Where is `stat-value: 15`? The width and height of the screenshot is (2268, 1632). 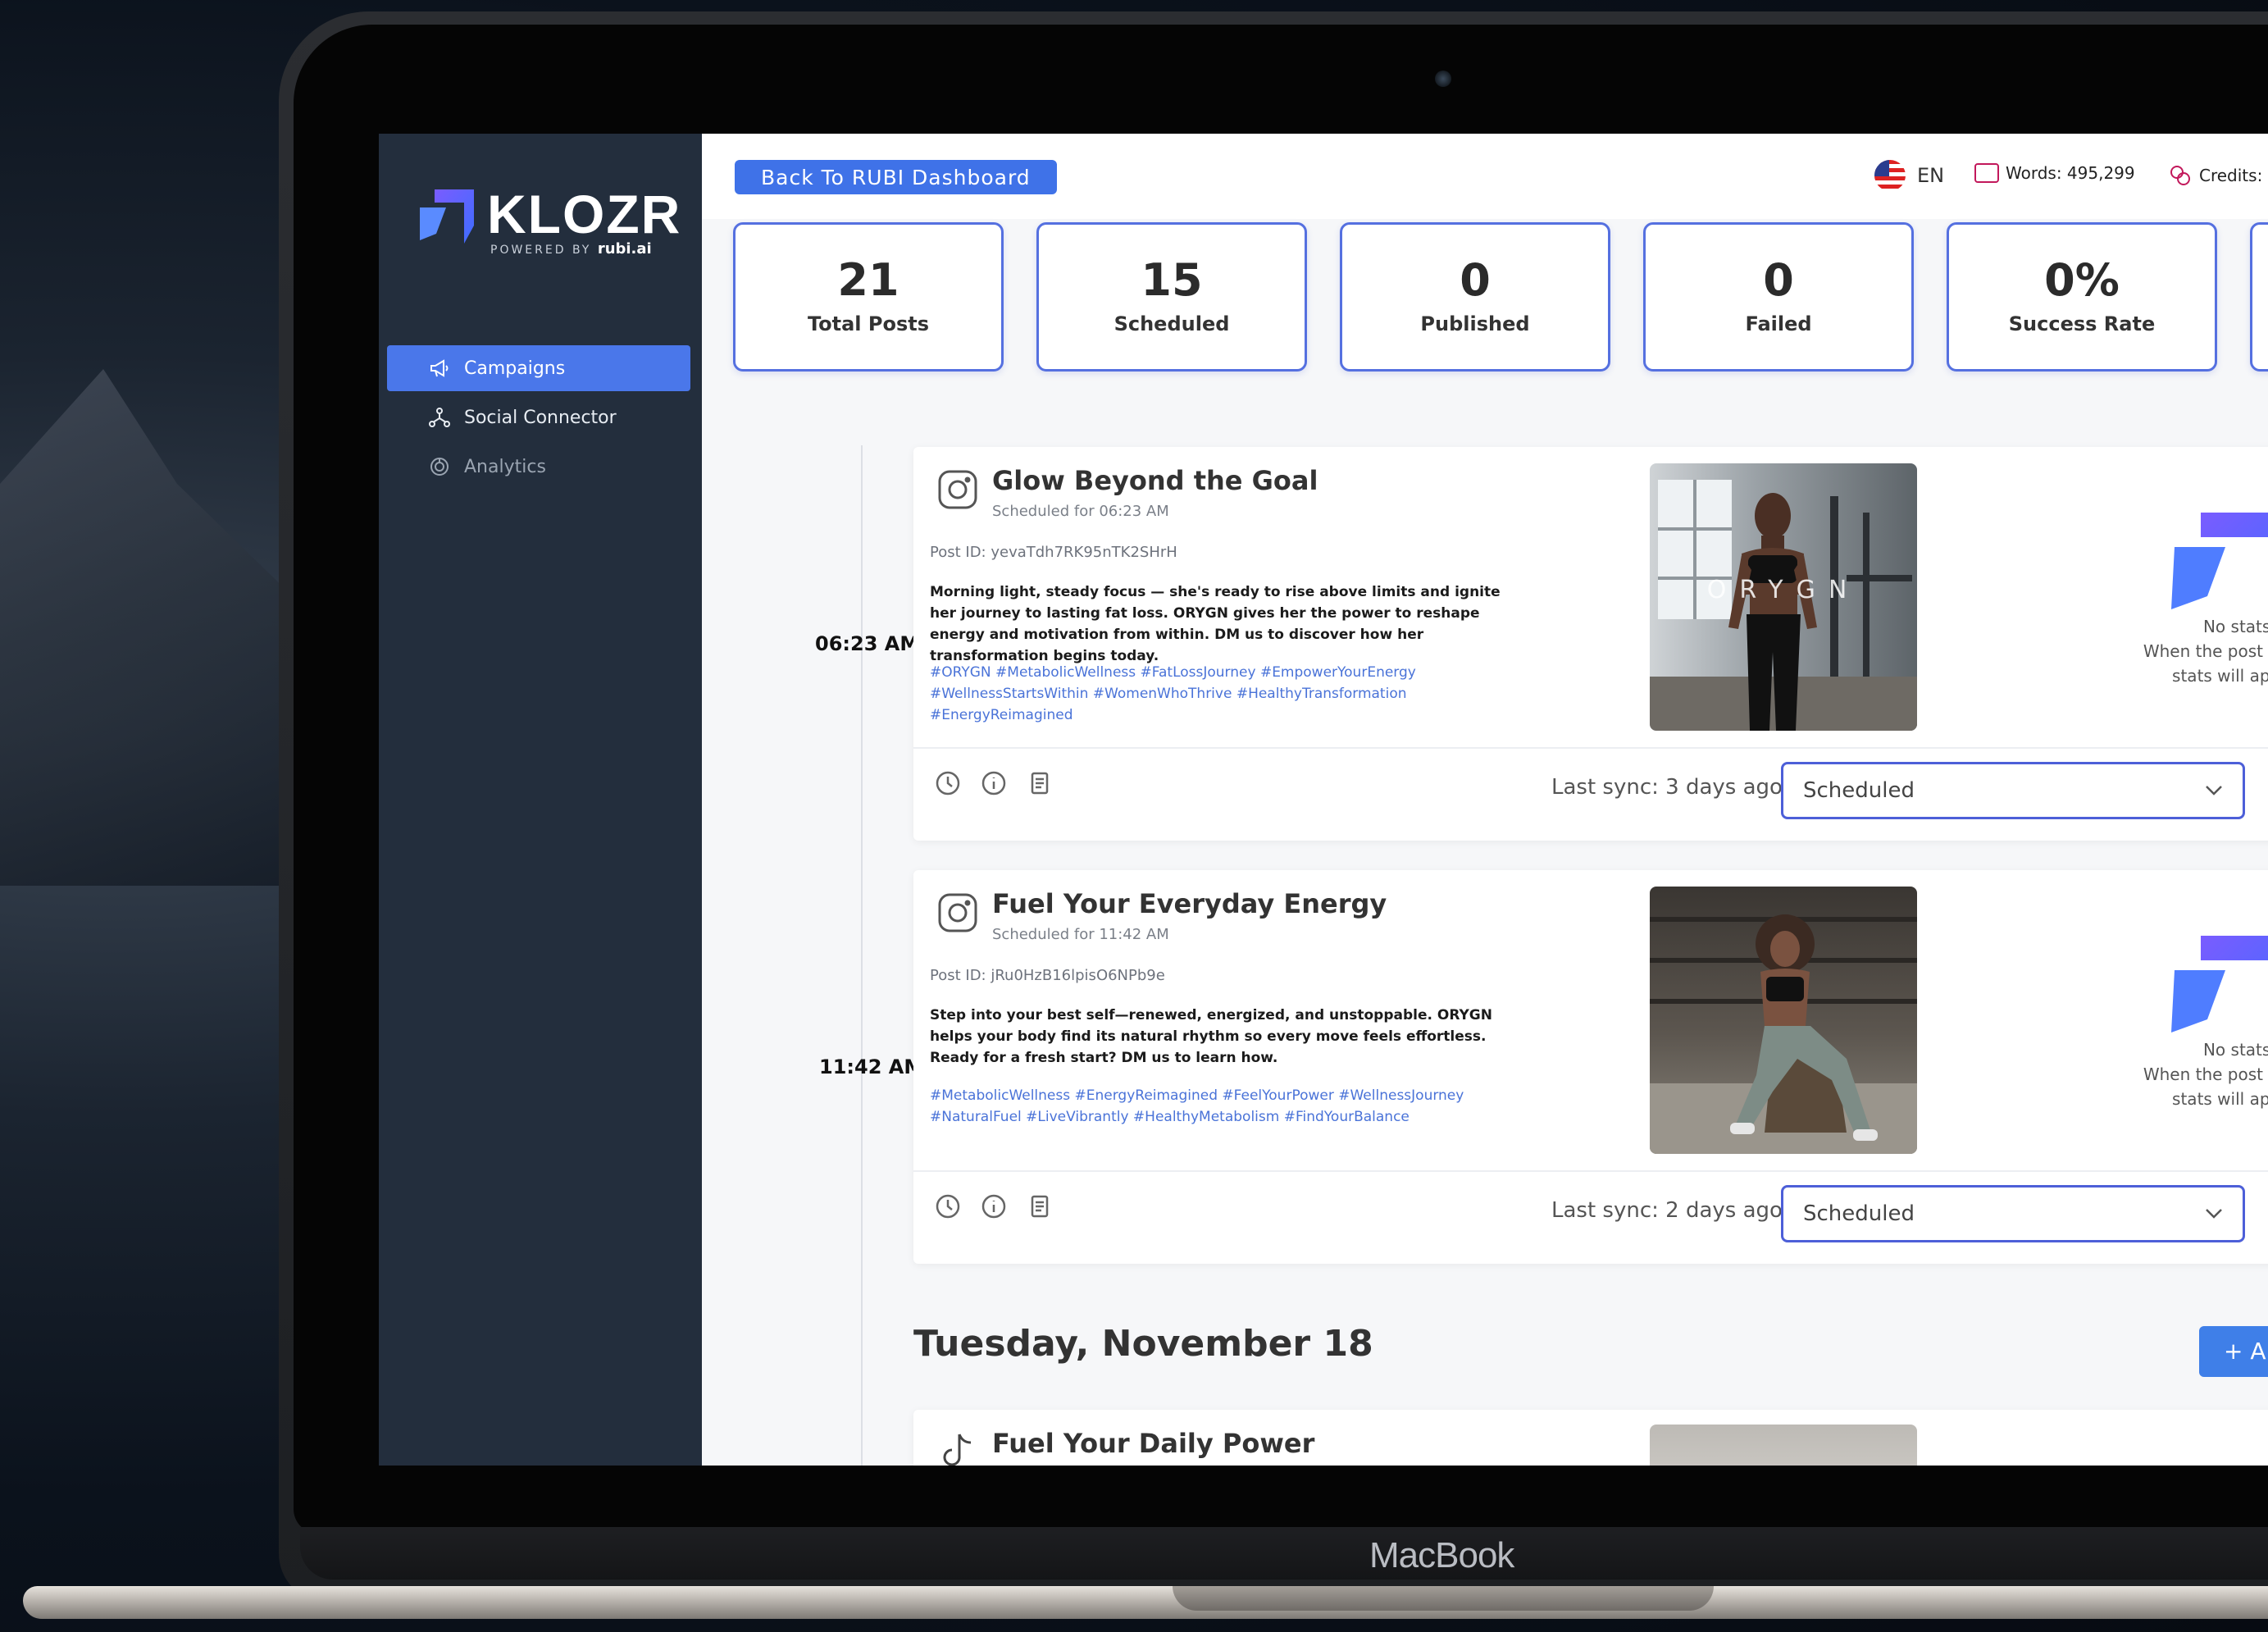 stat-value: 15 is located at coordinates (1172, 280).